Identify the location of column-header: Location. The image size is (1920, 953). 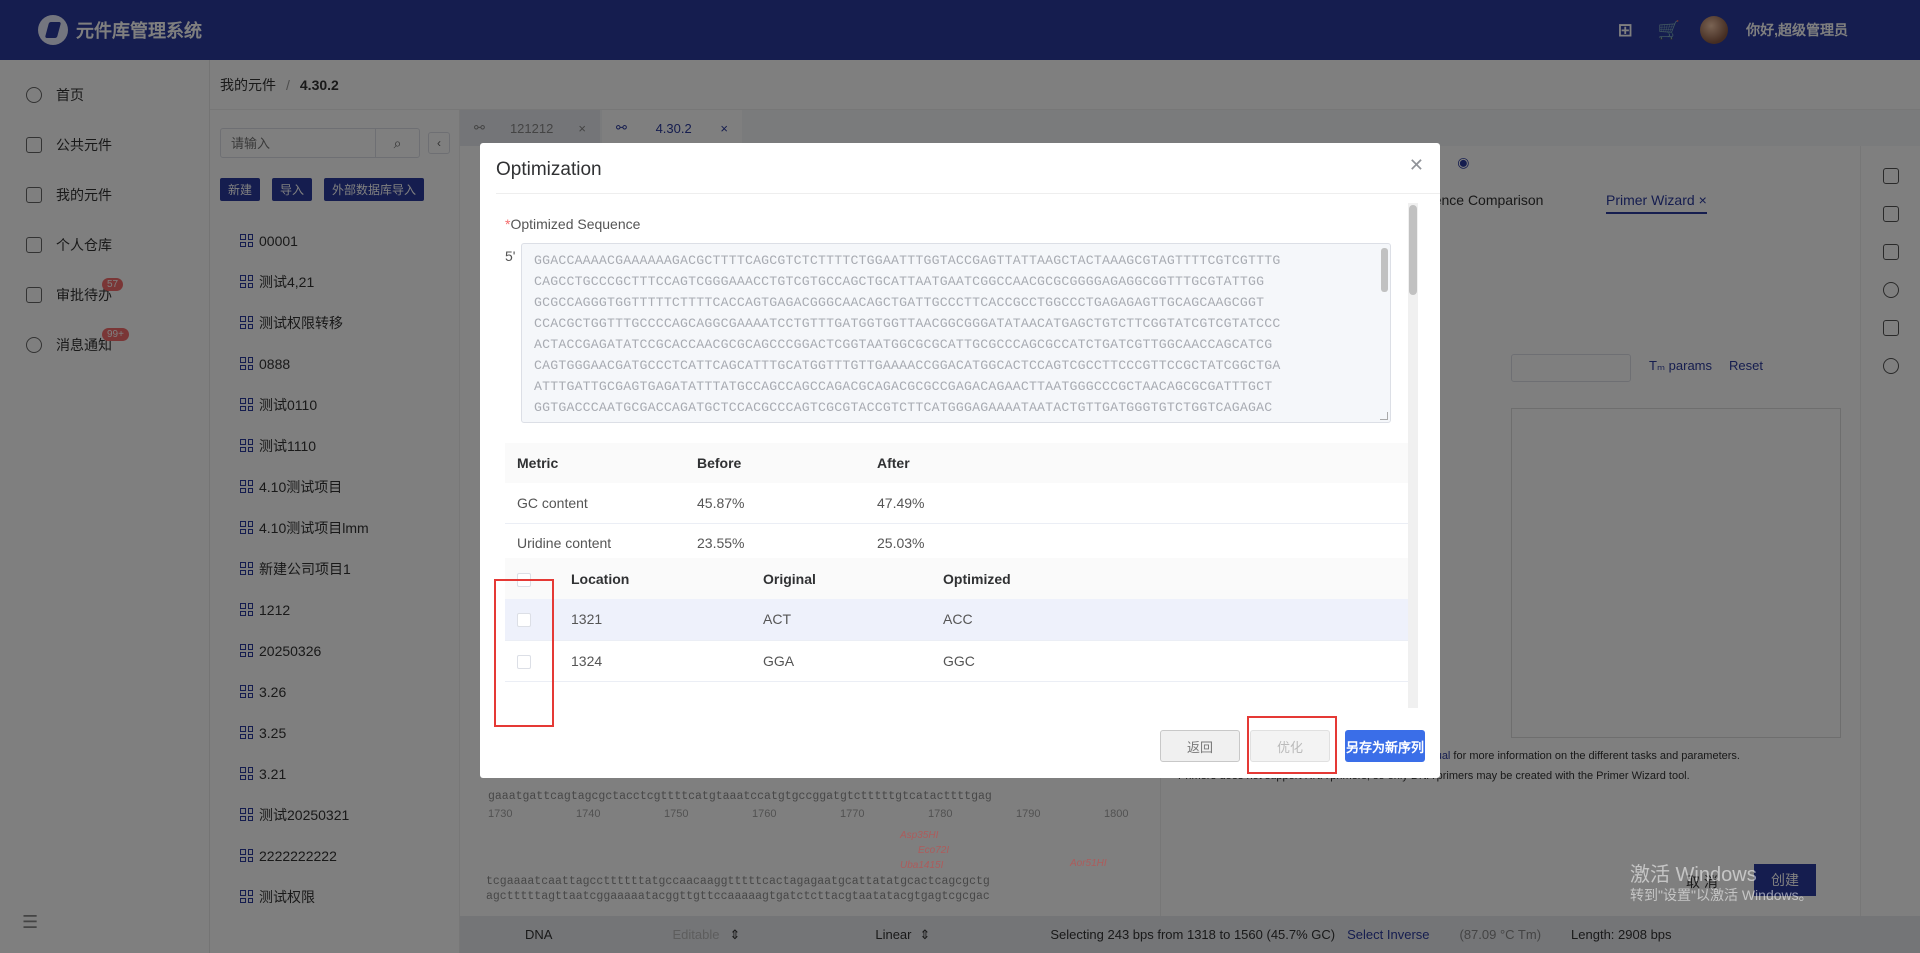
(661, 578).